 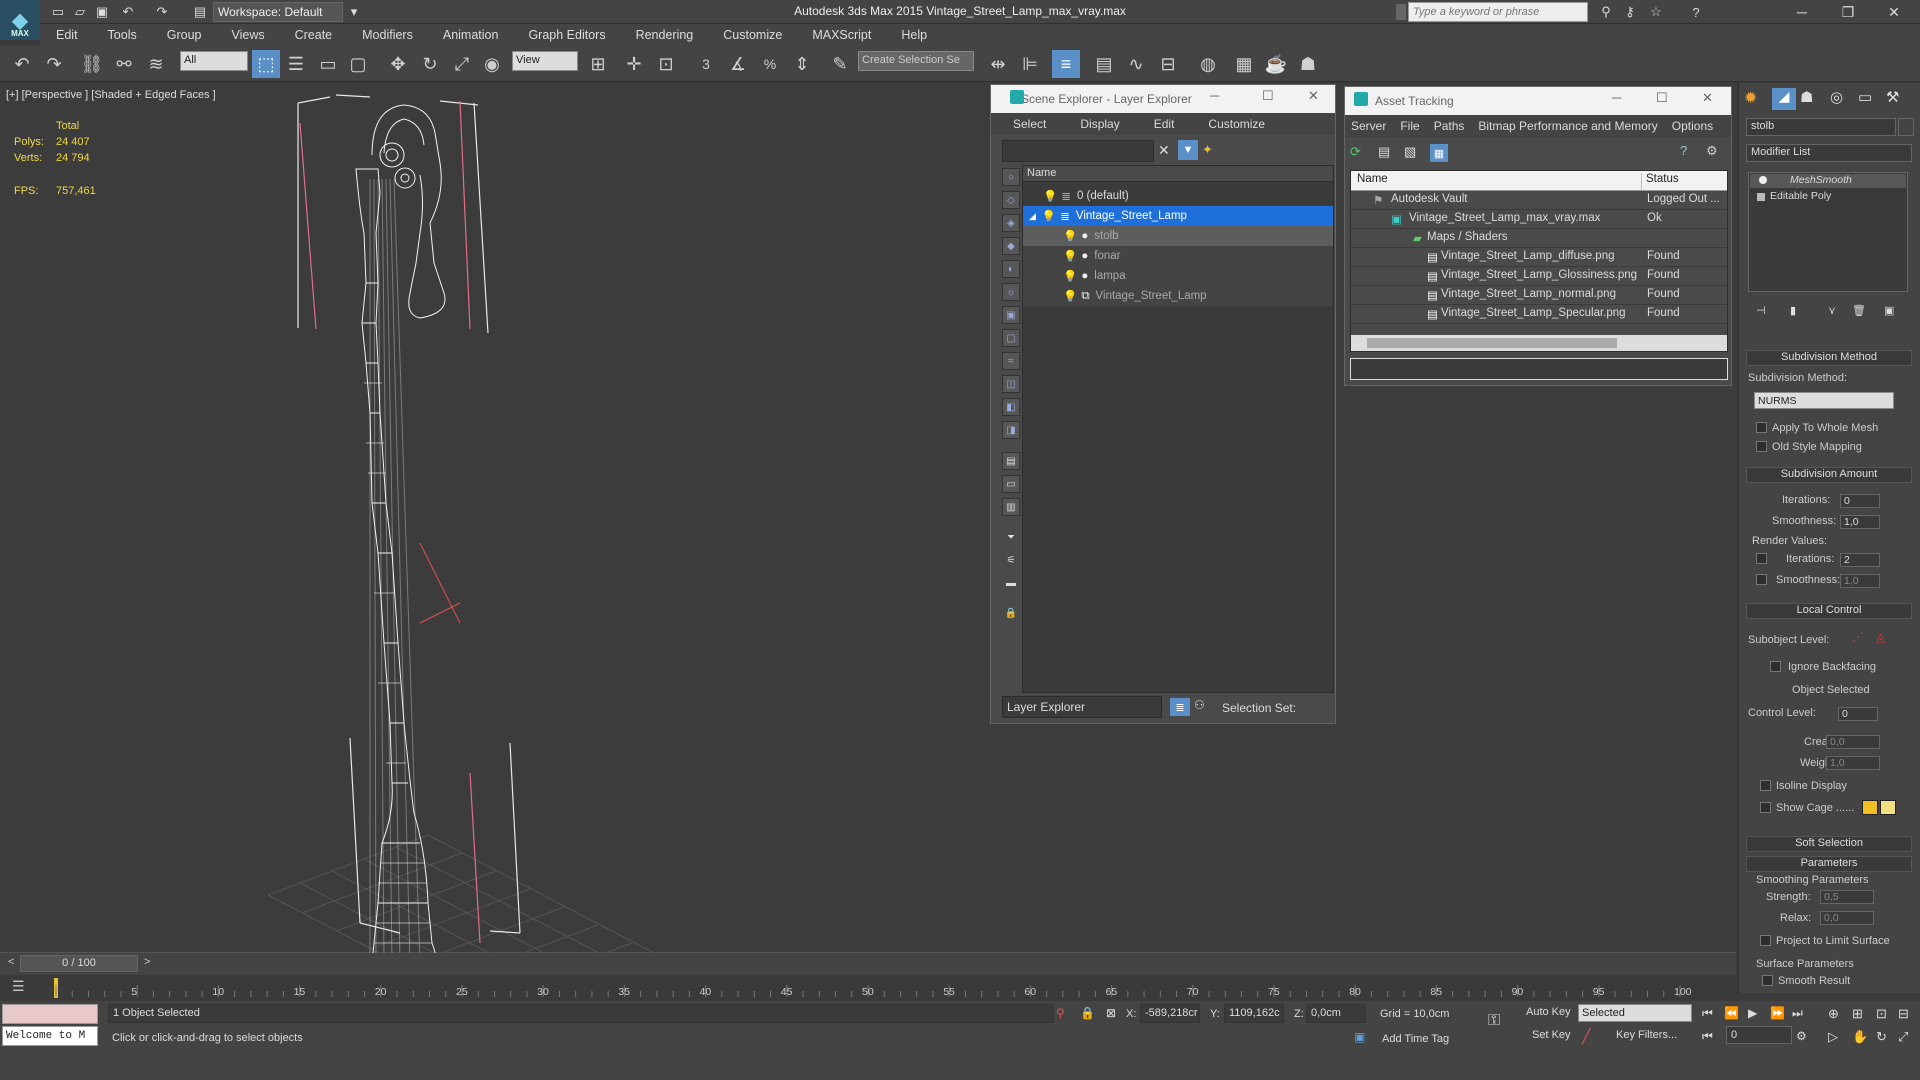 I want to click on asset-settings-icon: ⚙, so click(x=1712, y=151).